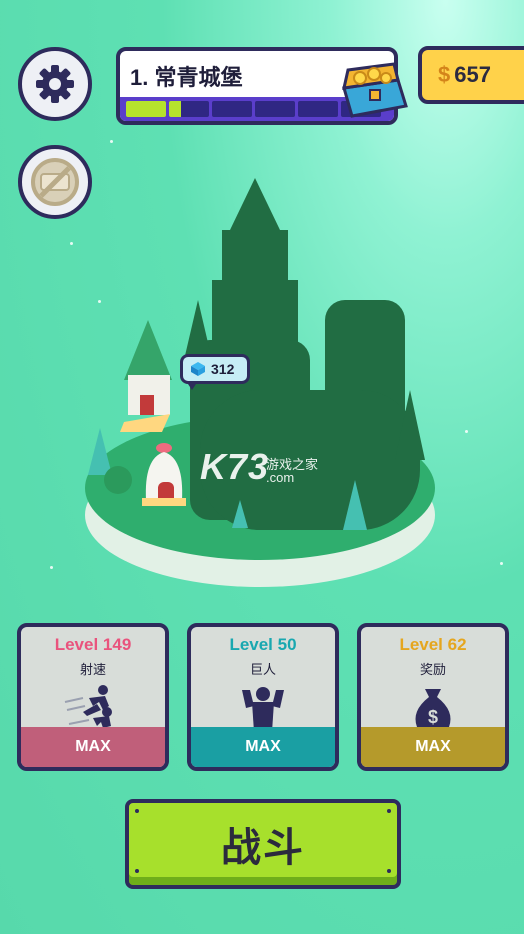 The height and width of the screenshot is (934, 524). I want to click on upgrade-level: Level 62, so click(433, 644).